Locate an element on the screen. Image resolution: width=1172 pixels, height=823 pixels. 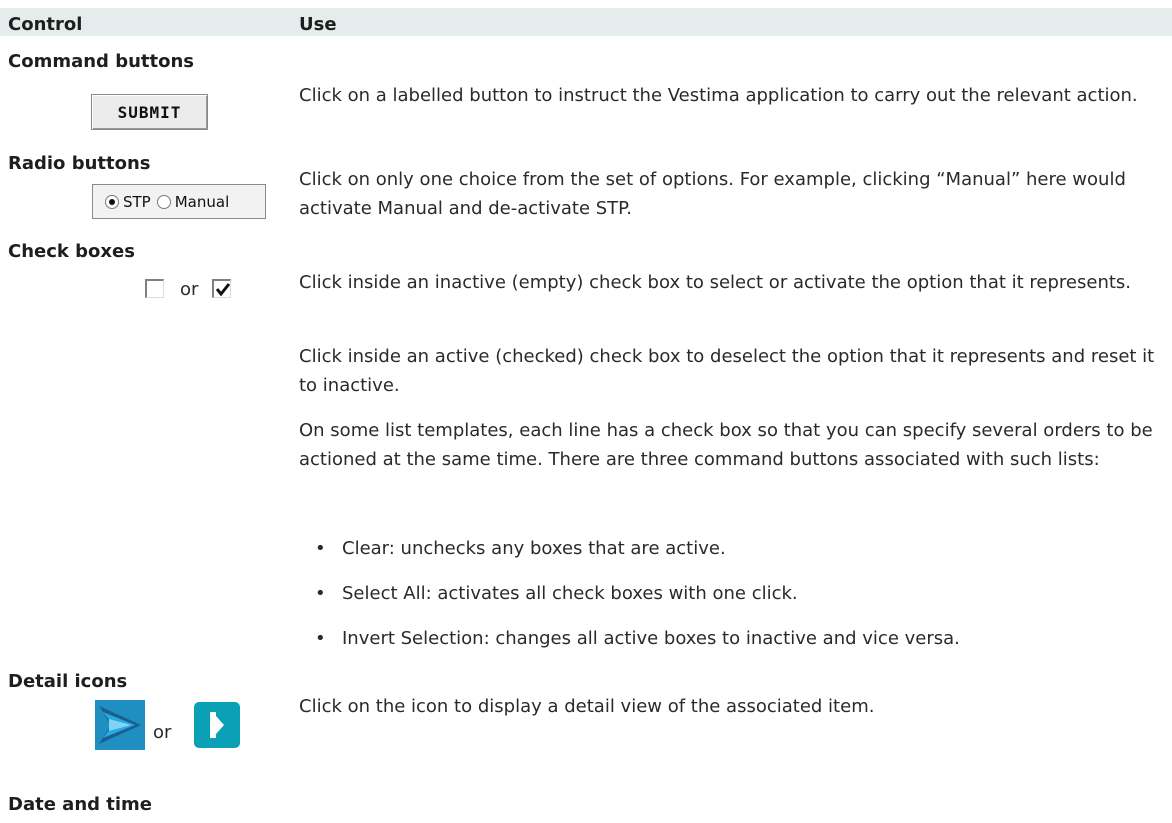
radio-group-example: STP Manual is located at coordinates (179, 201).